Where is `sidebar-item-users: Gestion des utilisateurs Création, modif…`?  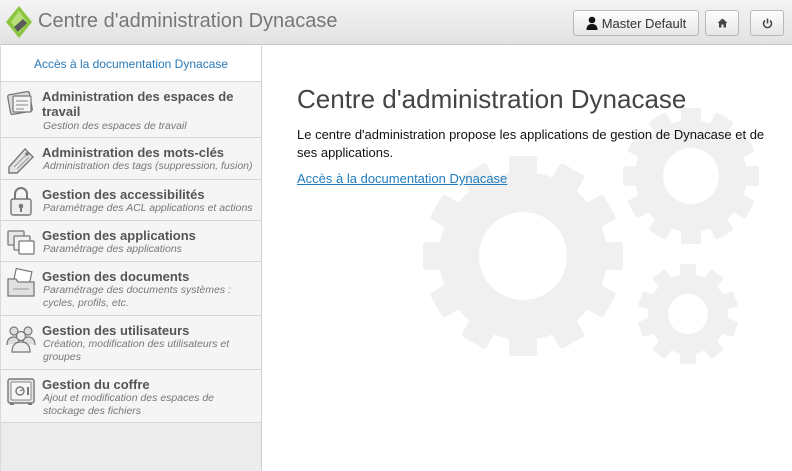
sidebar-item-users: Gestion des utilisateurs Création, modif… is located at coordinates (131, 343).